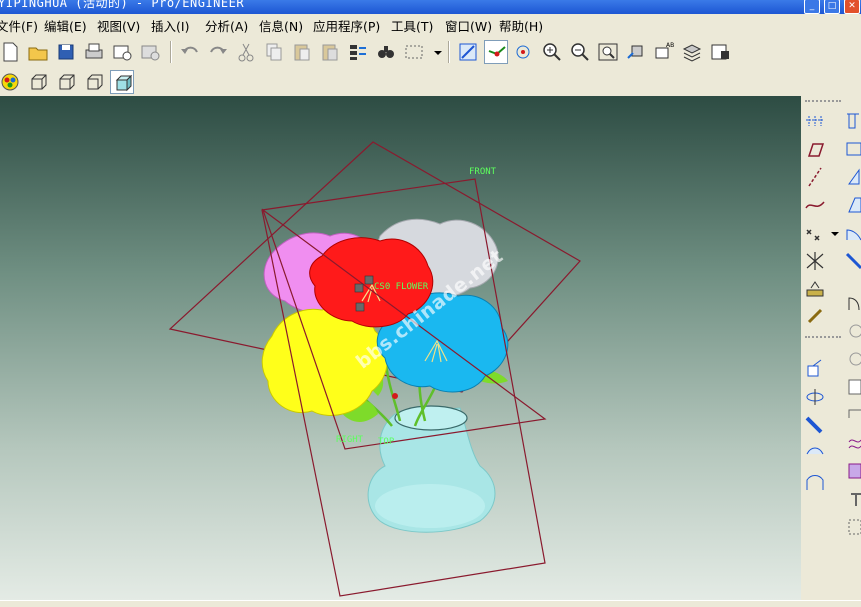 The image size is (861, 607). I want to click on datum-line-tool-icon, so click(815, 177).